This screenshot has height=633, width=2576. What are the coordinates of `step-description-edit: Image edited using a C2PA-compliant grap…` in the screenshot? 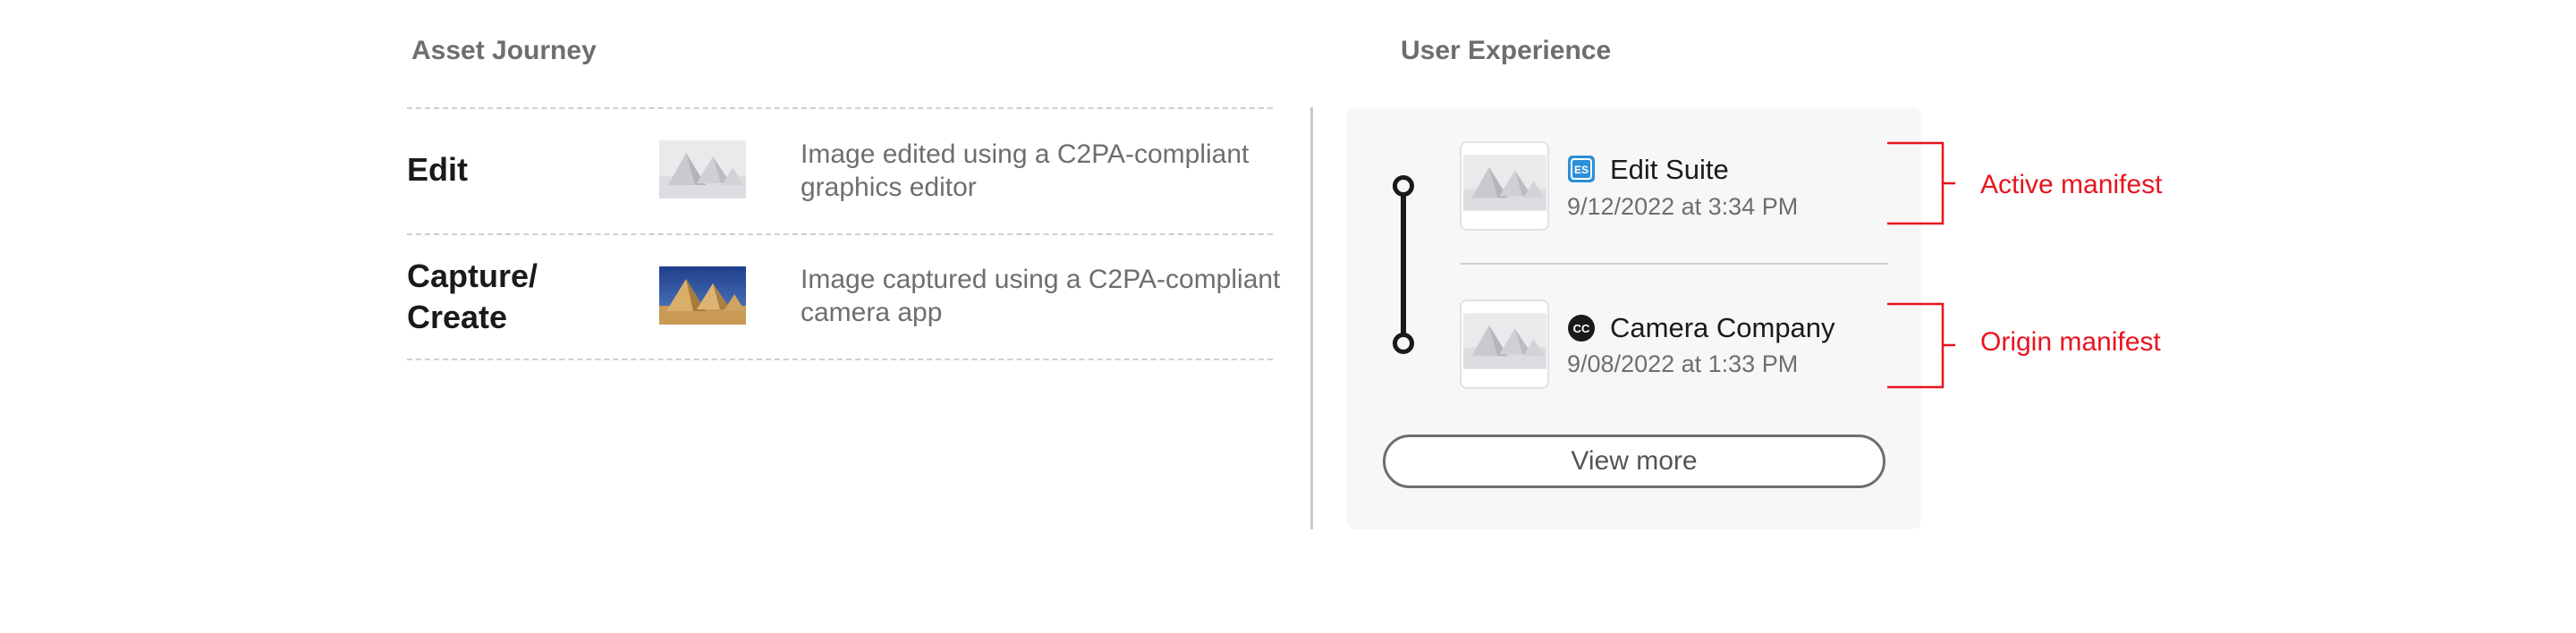 It's located at (1025, 170).